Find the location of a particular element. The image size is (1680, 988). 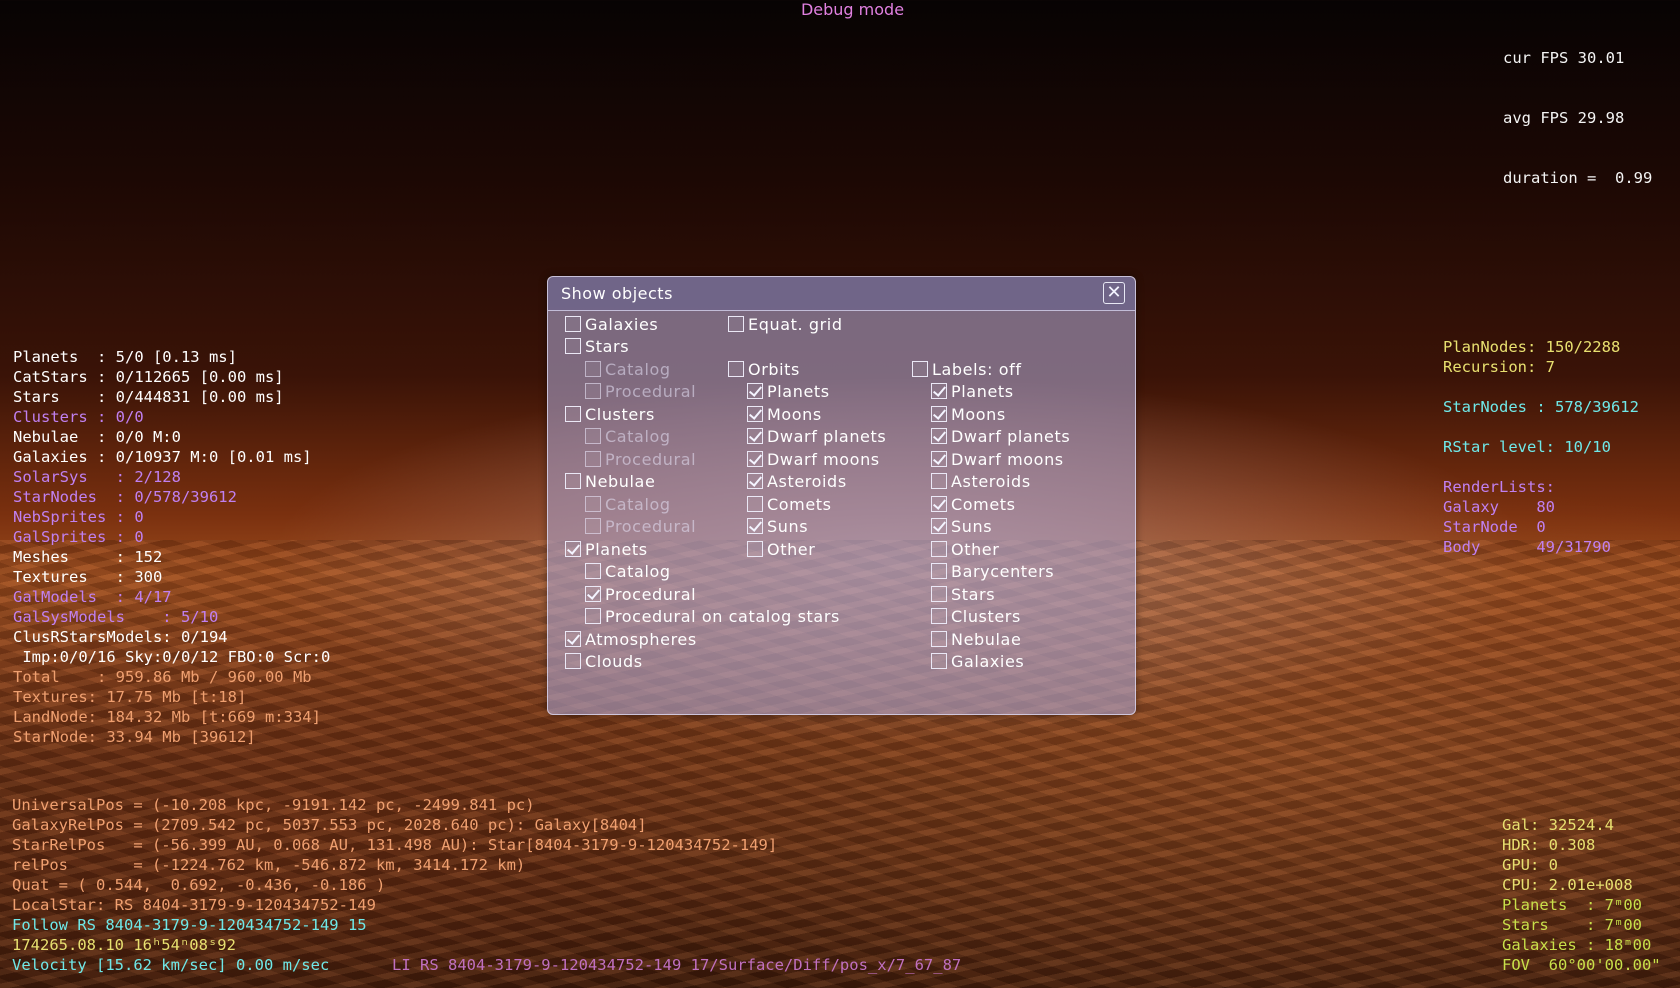

option-planets-catalog: Catalog is located at coordinates (628, 571).